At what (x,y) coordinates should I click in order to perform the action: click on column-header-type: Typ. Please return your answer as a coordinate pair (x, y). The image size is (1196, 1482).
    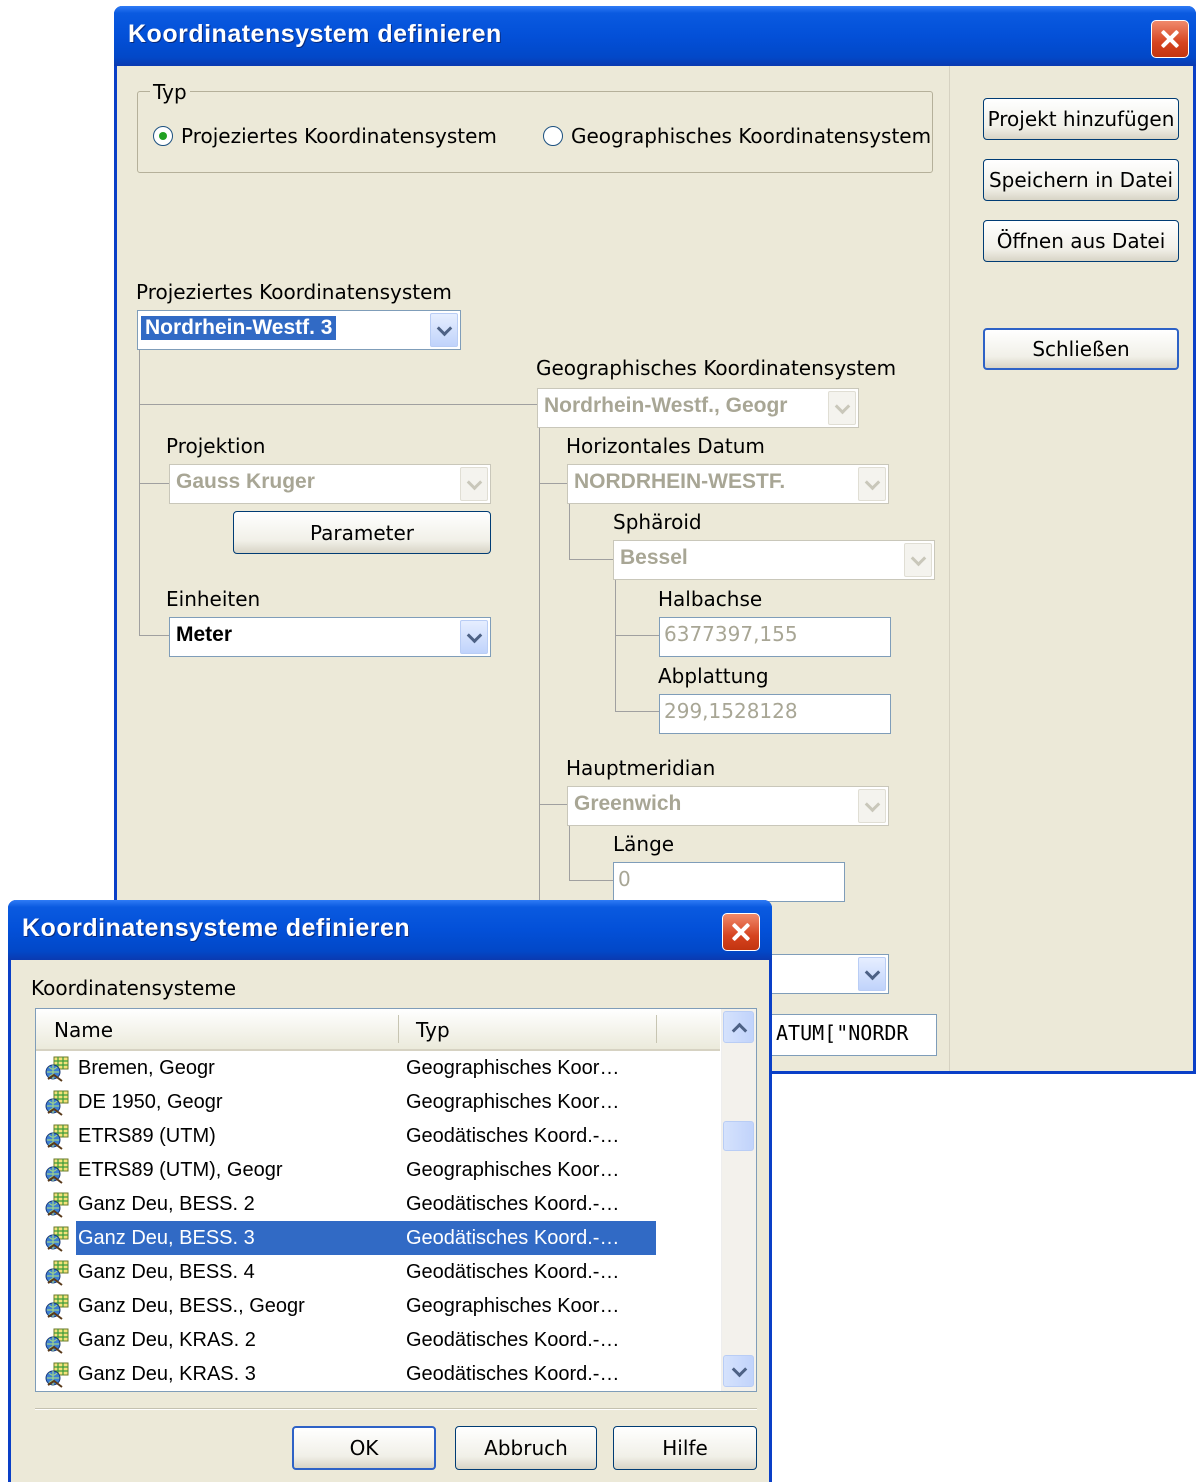
    Looking at the image, I should click on (433, 1030).